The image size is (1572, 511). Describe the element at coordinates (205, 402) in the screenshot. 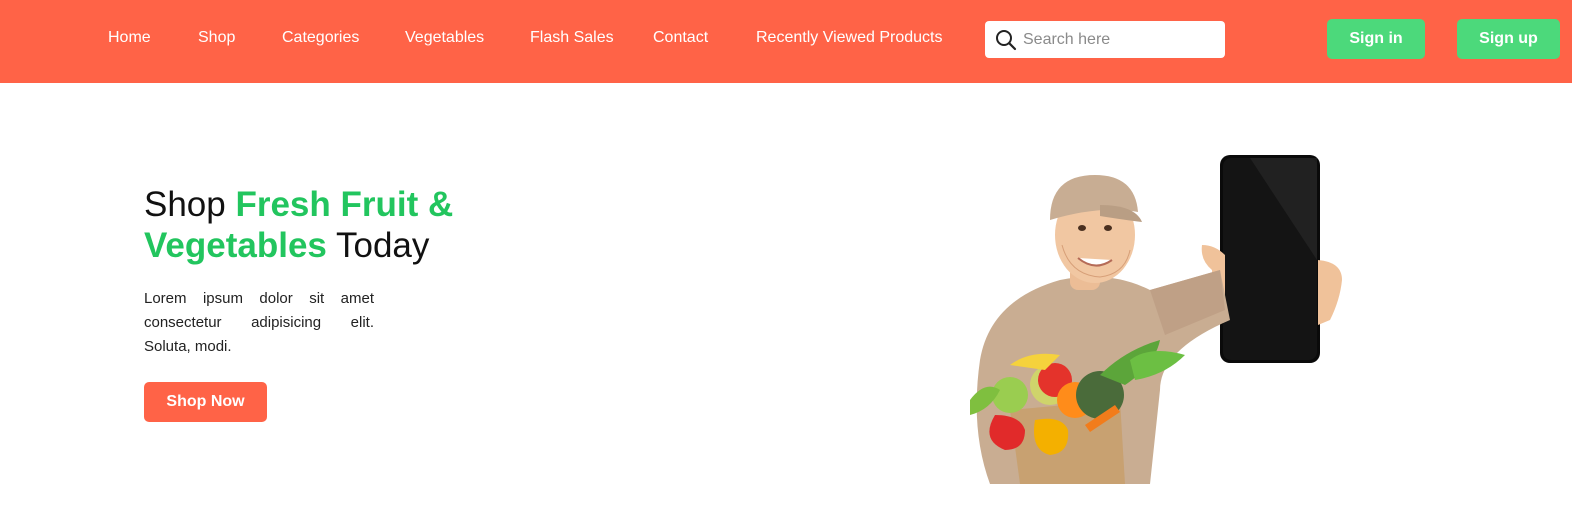

I see `shop-now-button: Shop Now` at that location.